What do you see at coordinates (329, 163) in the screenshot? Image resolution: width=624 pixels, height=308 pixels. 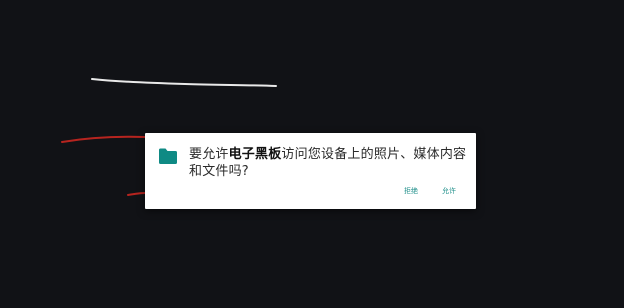 I see `permission-message: 要允许电子黑板访问您设备上的照片、媒体内容和文件吗?` at bounding box center [329, 163].